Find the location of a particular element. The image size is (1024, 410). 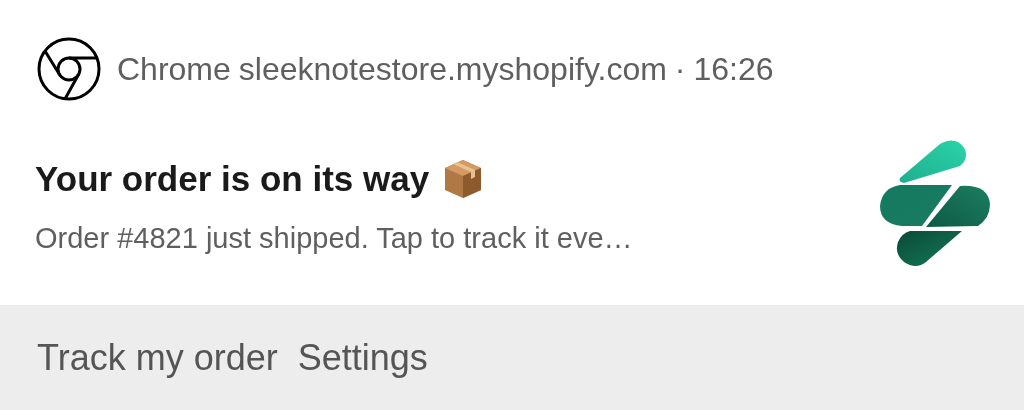

notification-title: Your order is on its way is located at coordinates (232, 178).